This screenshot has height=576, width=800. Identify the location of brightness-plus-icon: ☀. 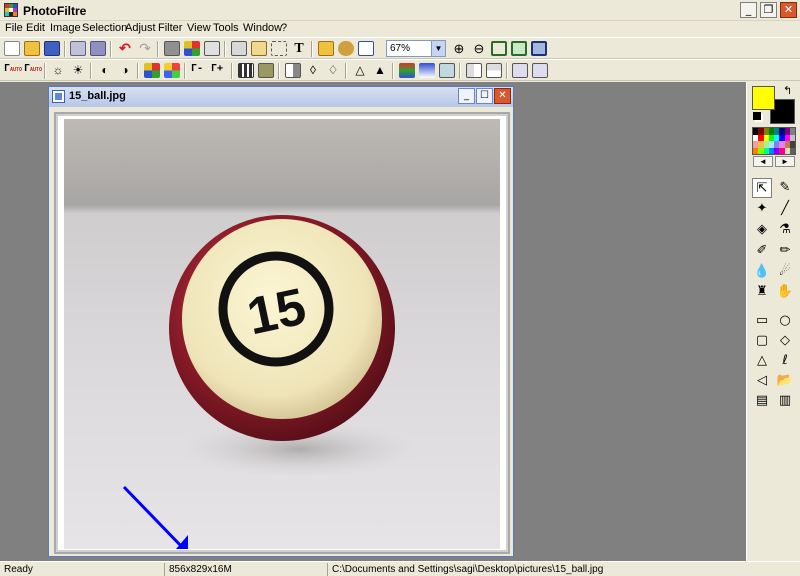
(78, 70).